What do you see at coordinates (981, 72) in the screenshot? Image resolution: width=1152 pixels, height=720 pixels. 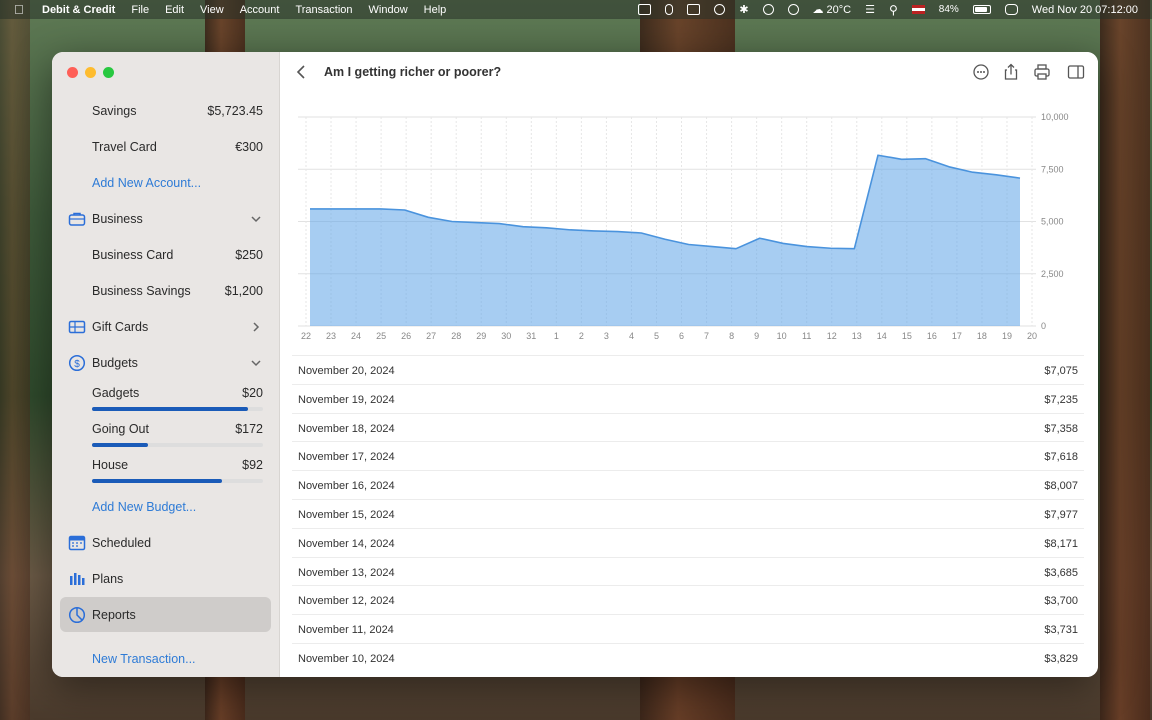 I see `more-options-icon` at bounding box center [981, 72].